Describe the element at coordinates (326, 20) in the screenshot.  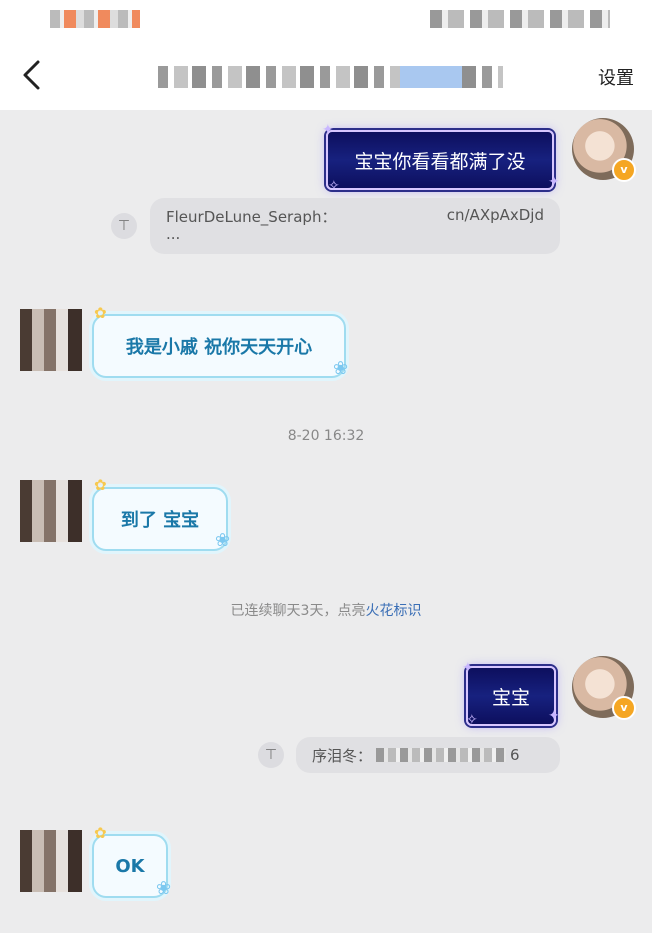
I see `status-bar` at that location.